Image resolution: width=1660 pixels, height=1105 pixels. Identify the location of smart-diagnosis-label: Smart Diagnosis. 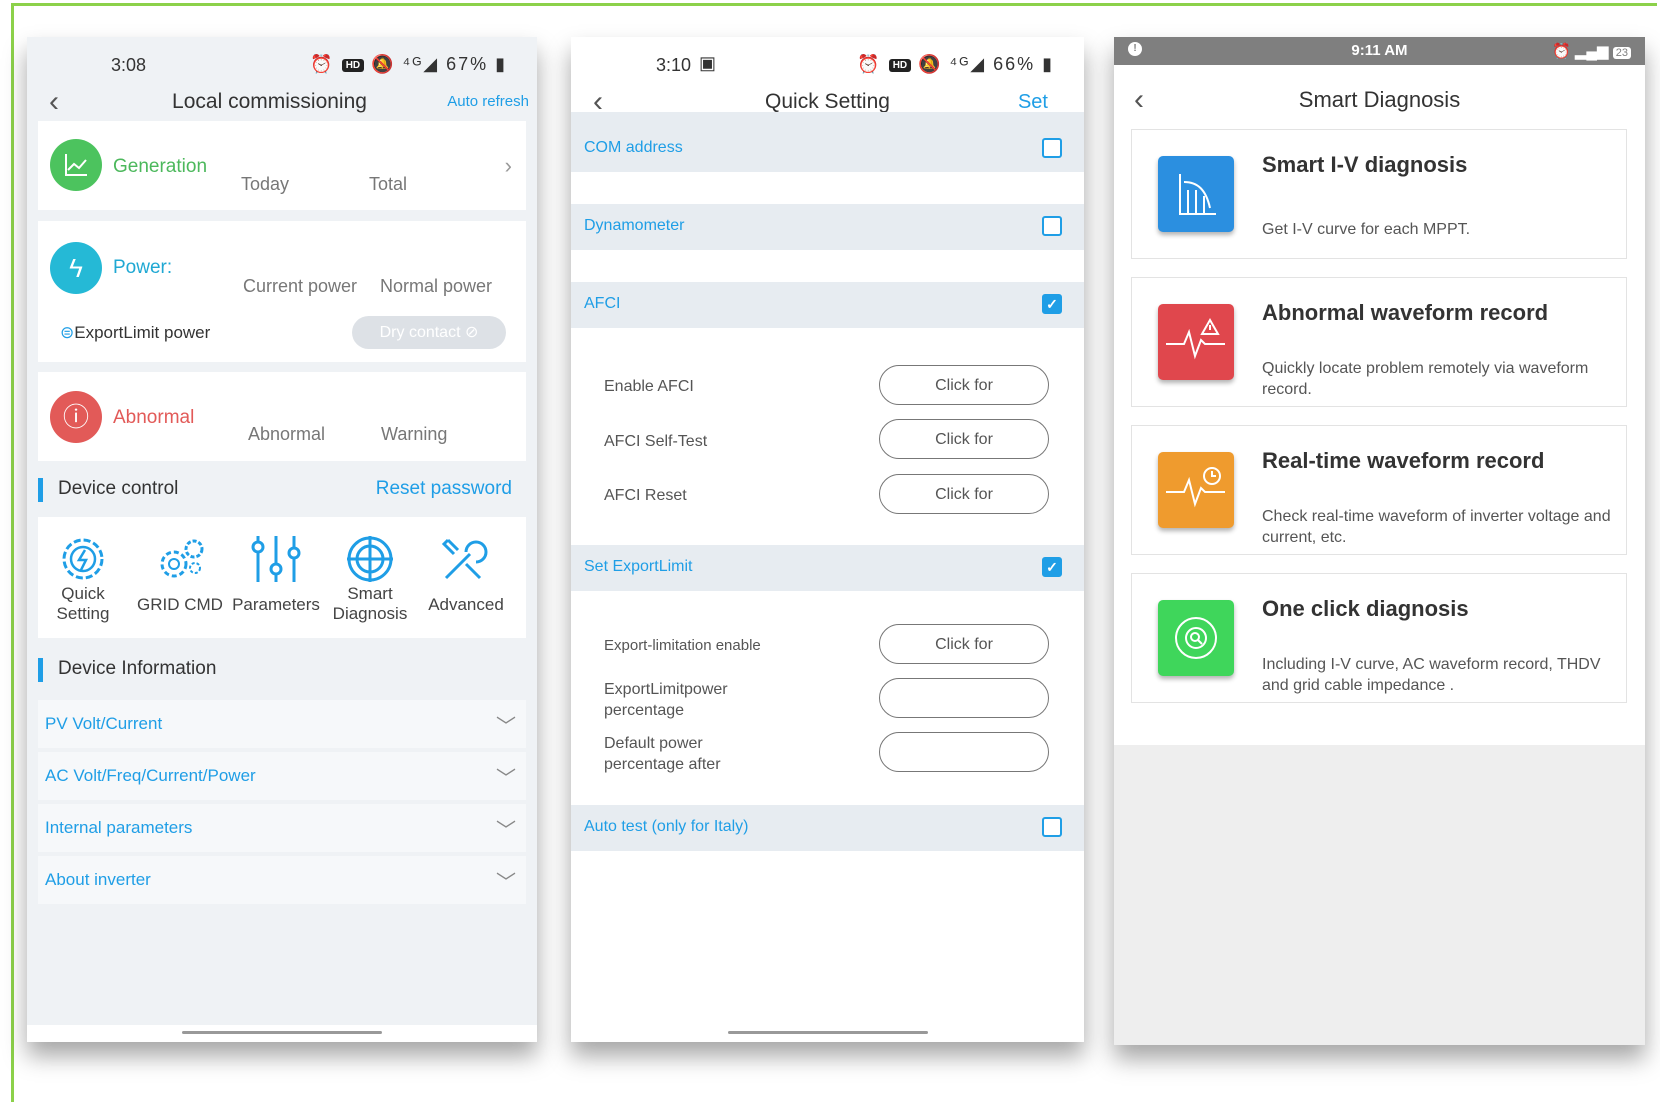
(370, 603).